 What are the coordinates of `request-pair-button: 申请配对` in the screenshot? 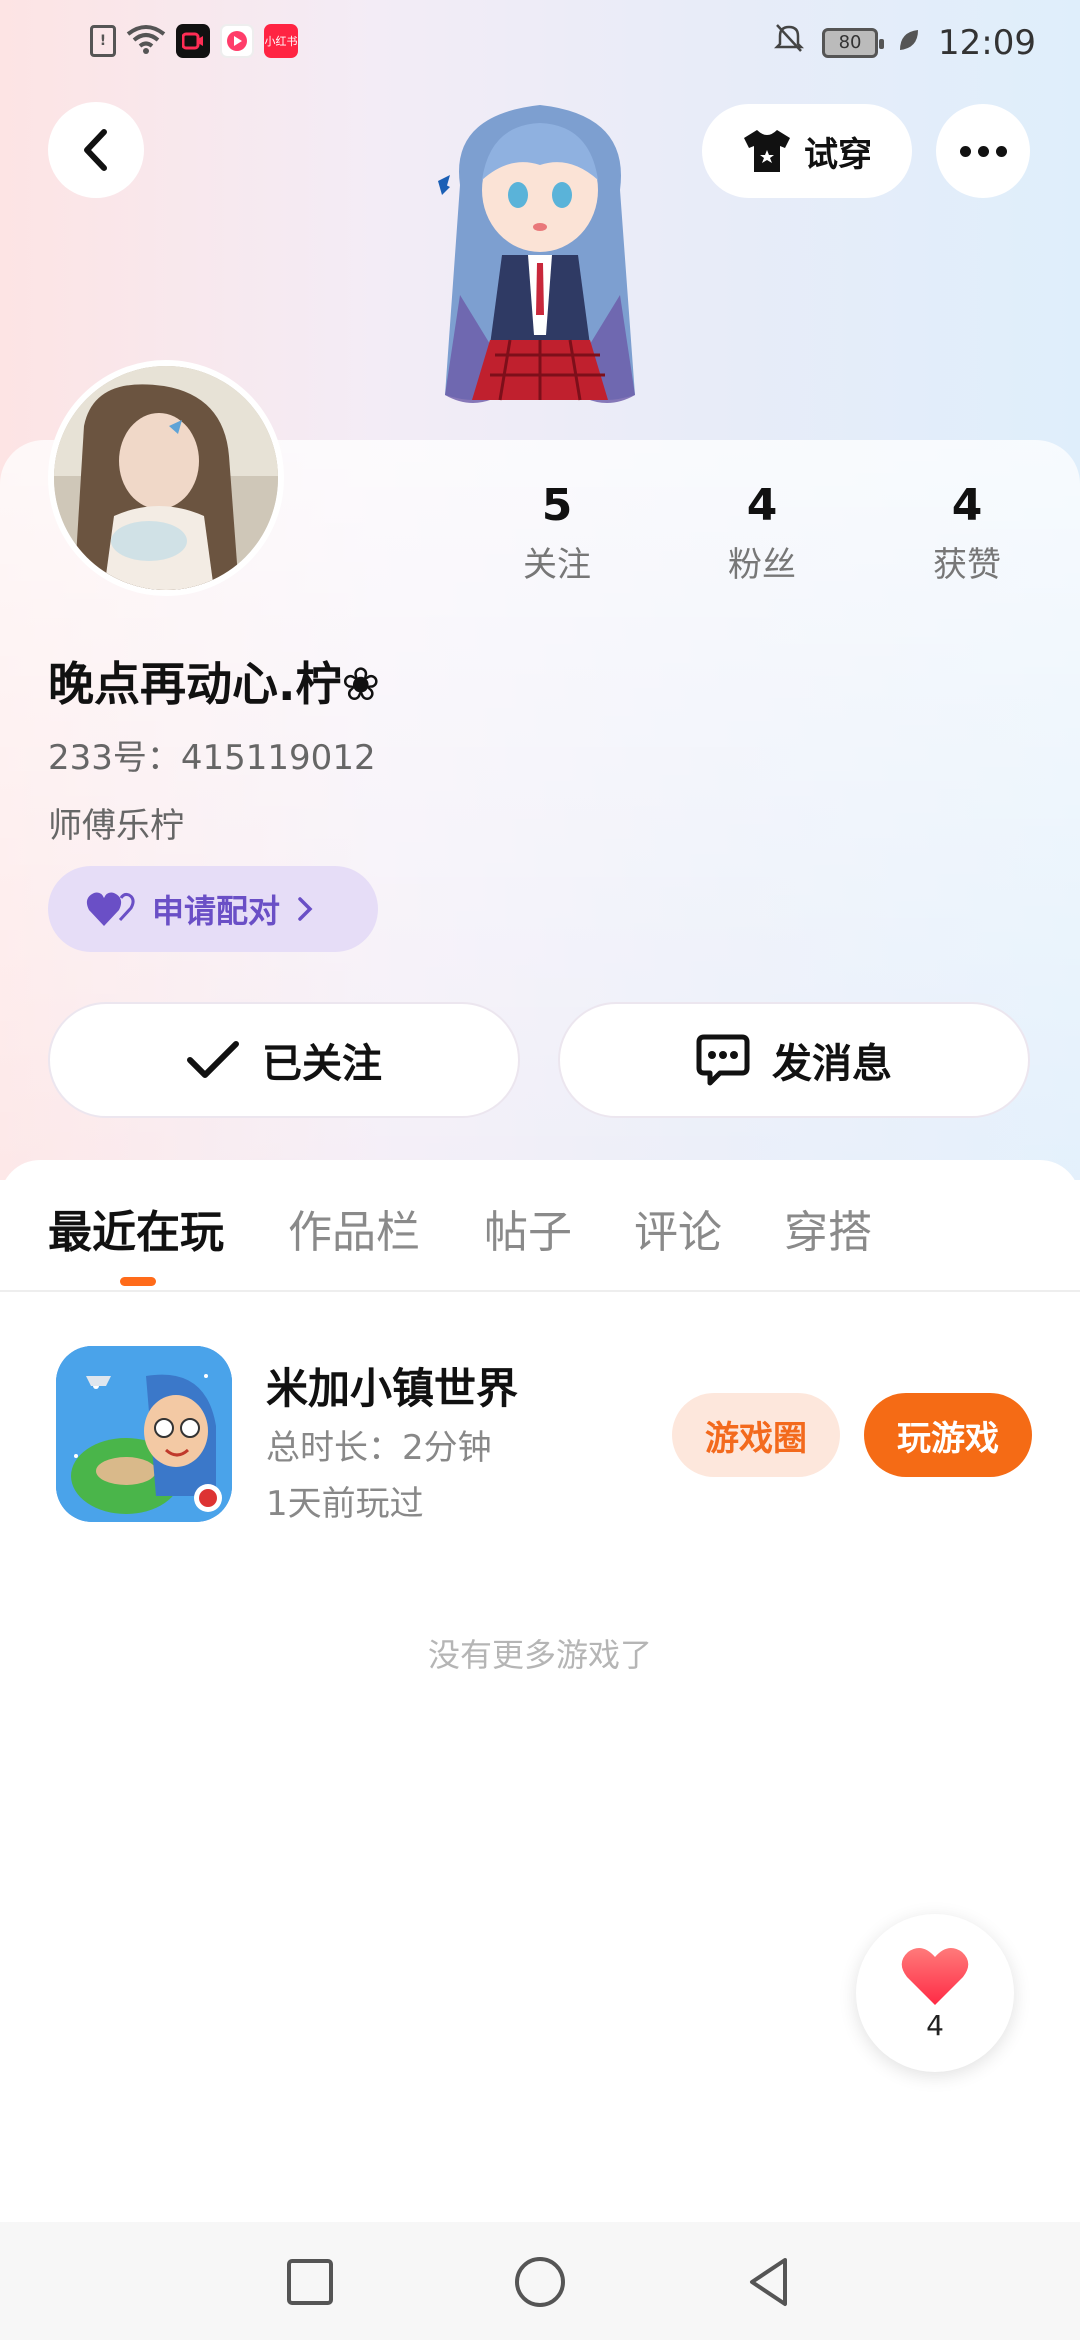 It's located at (213, 909).